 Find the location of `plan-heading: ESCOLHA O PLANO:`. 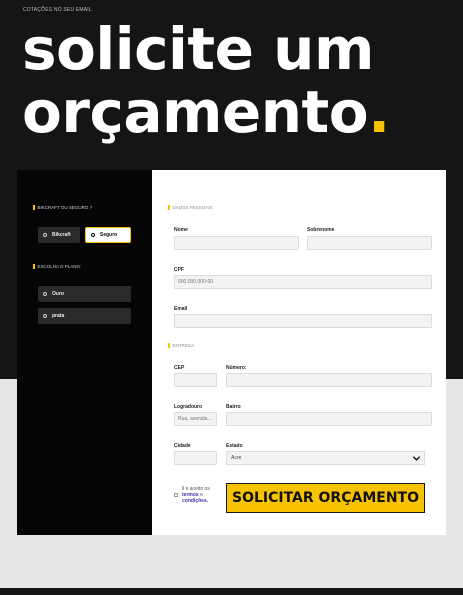

plan-heading: ESCOLHA O PLANO: is located at coordinates (57, 266).